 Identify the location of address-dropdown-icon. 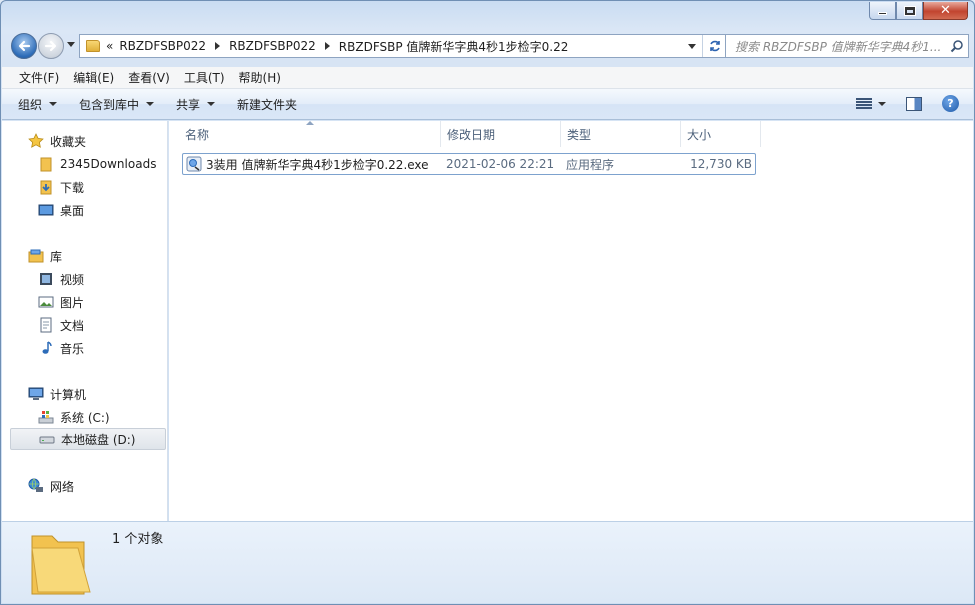
(692, 46).